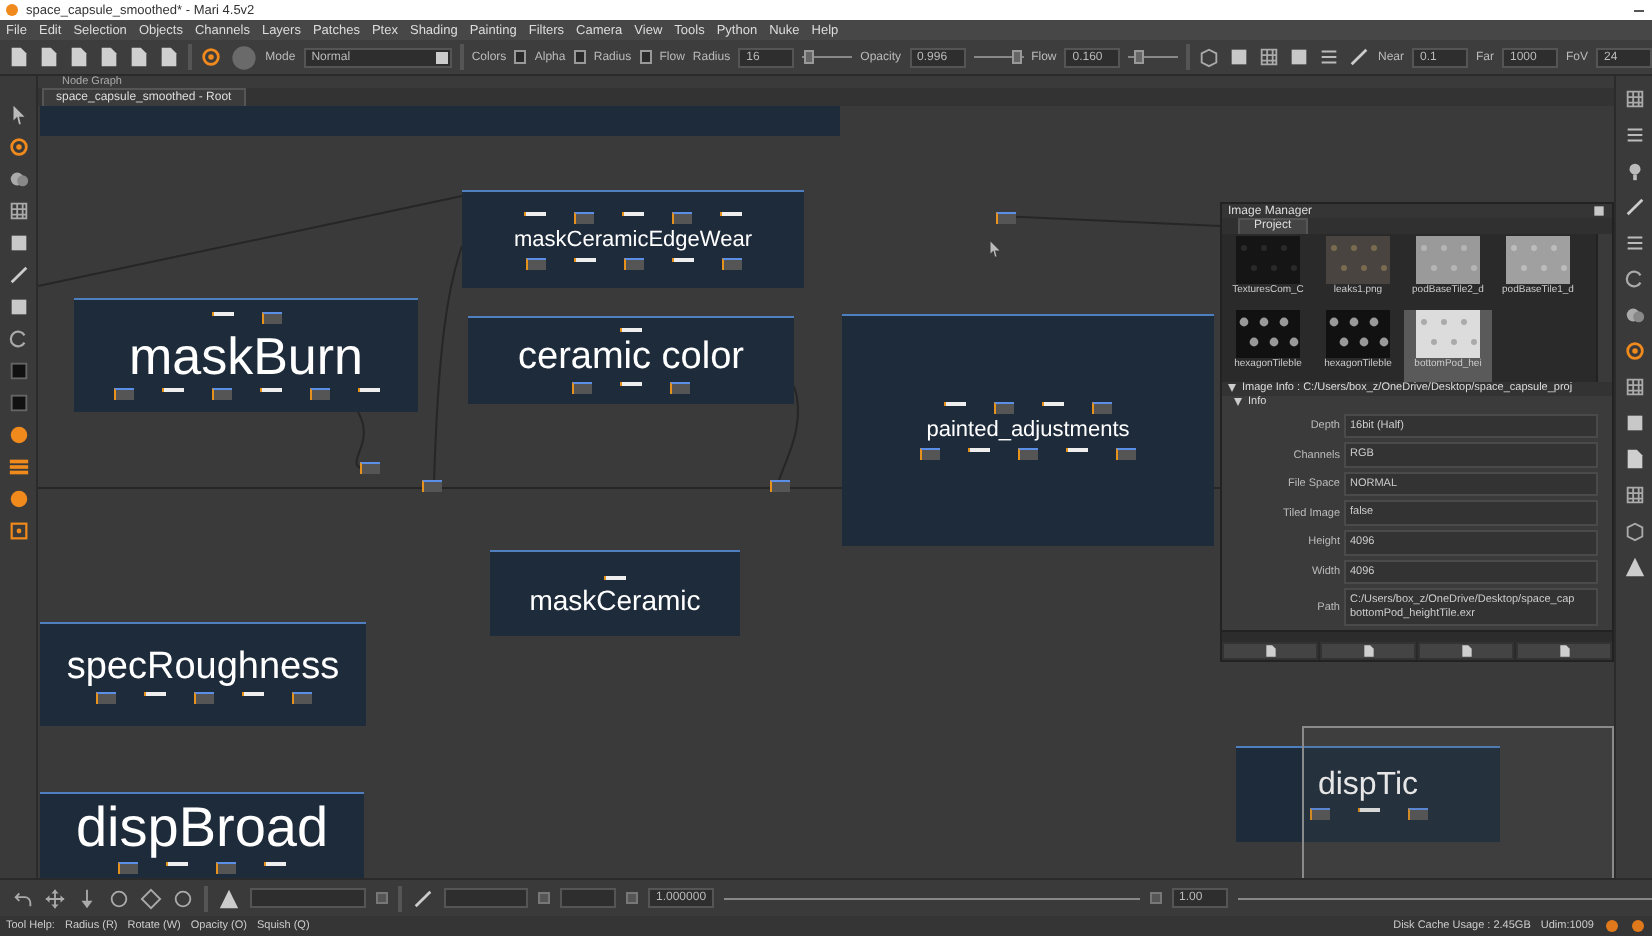 This screenshot has width=1652, height=936. What do you see at coordinates (55, 898) in the screenshot?
I see `move-icon` at bounding box center [55, 898].